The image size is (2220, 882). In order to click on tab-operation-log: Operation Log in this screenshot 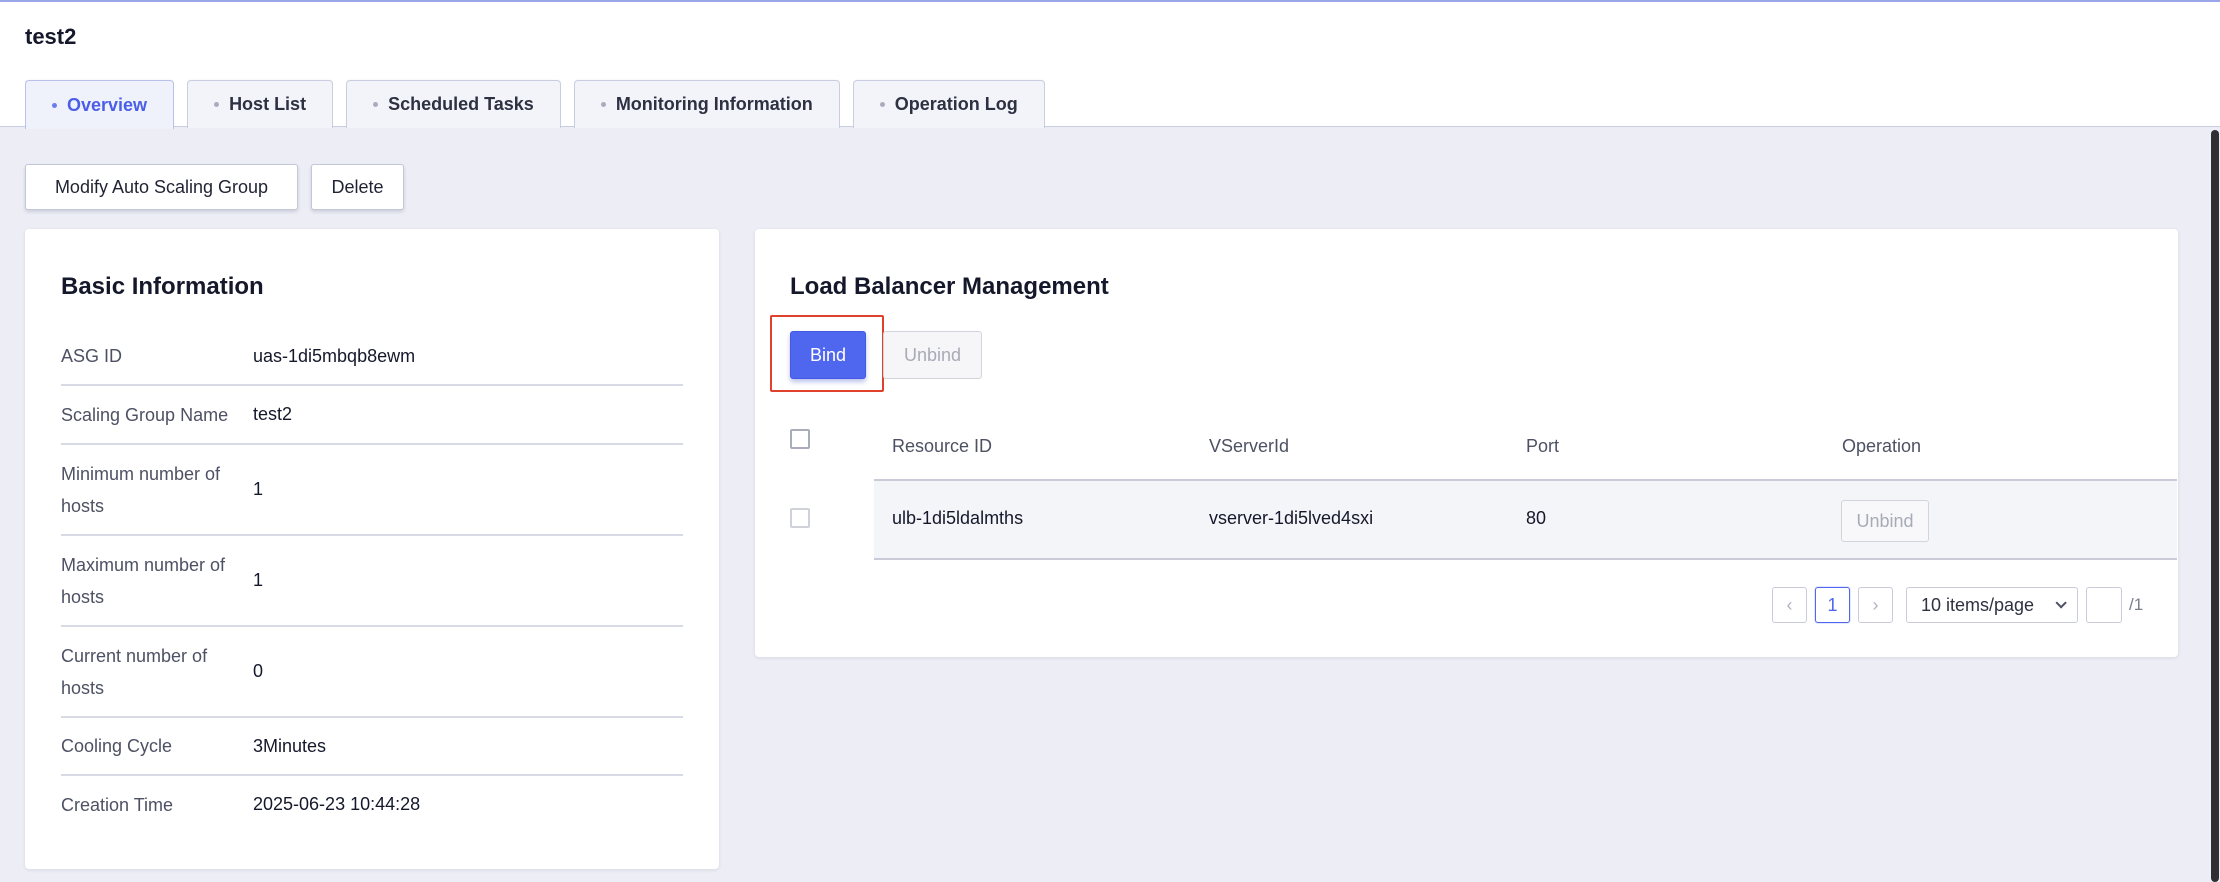, I will do `click(948, 104)`.